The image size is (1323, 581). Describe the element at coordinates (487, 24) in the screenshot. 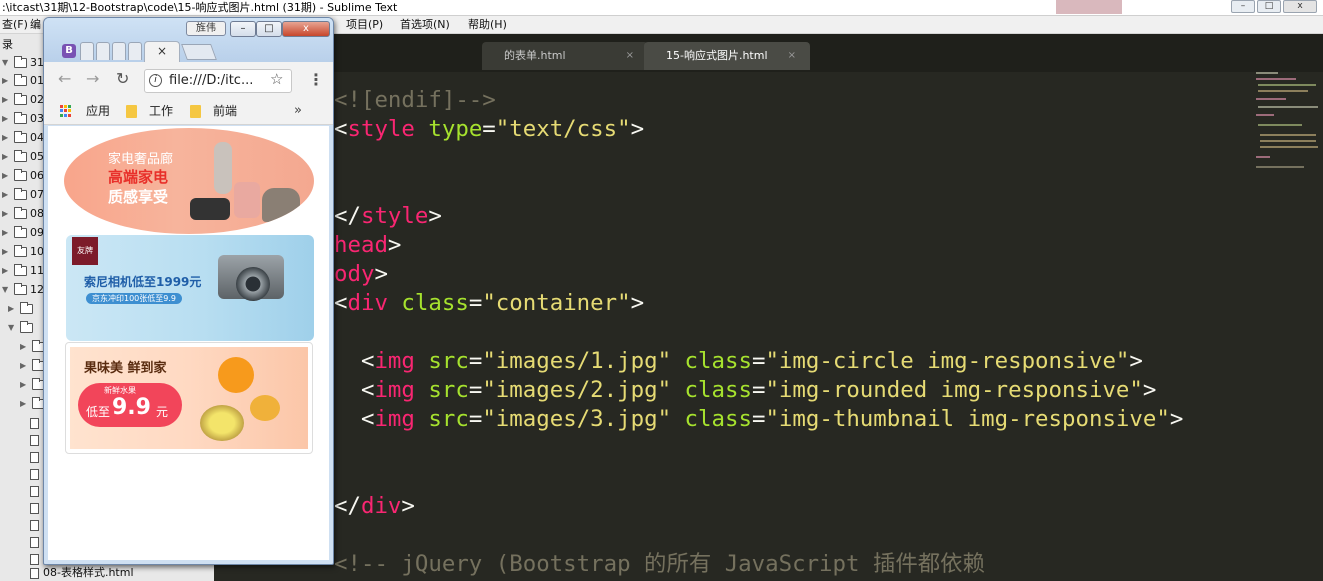

I see `menu-help: 帮助(H)` at that location.